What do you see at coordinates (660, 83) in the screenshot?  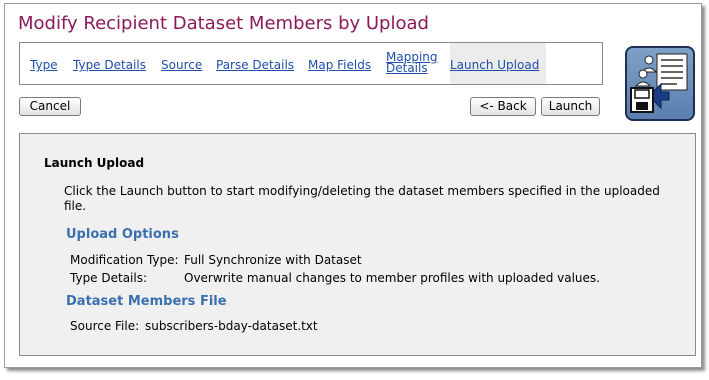 I see `dataset-upload-save-icon` at bounding box center [660, 83].